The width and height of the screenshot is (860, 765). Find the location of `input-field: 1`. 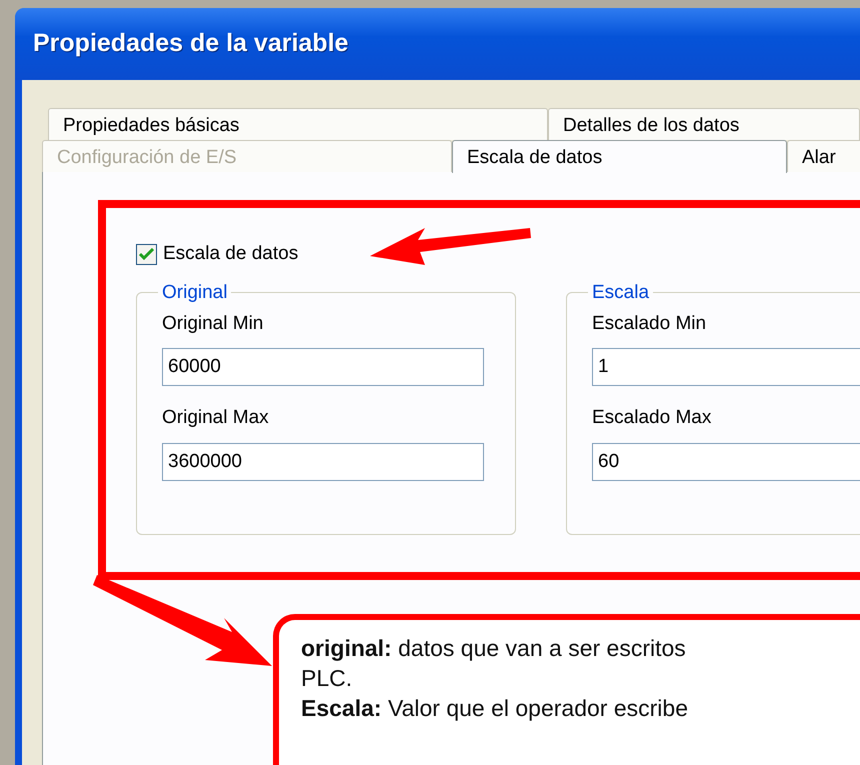

input-field: 1 is located at coordinates (726, 367).